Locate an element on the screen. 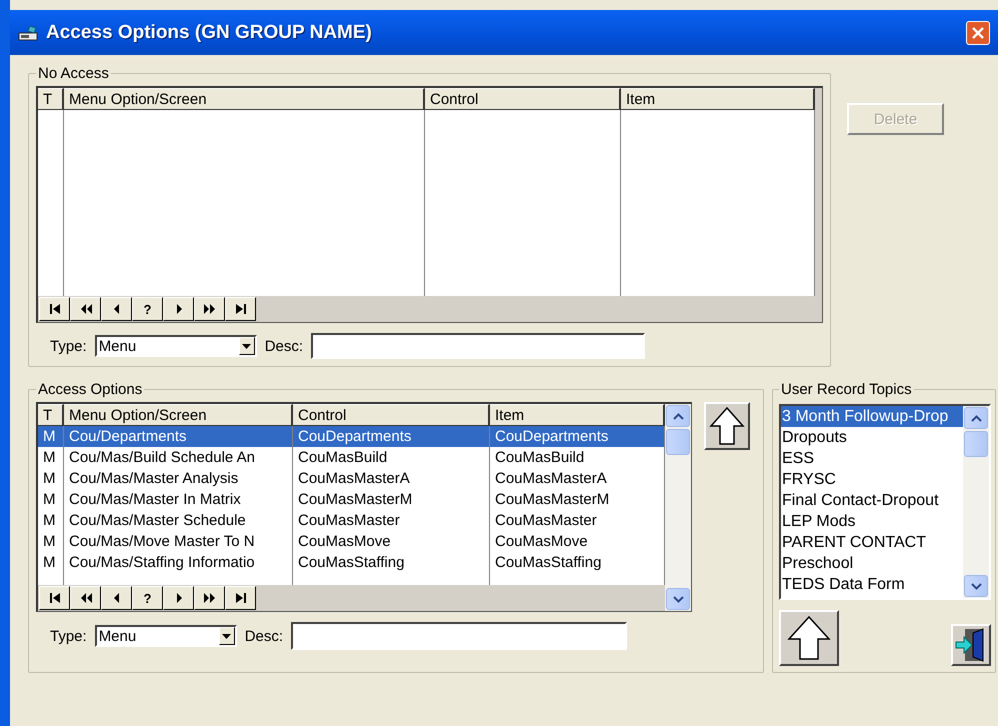 The image size is (998, 726). table-cell: Cou/Mas/Move Master To N is located at coordinates (178, 541).